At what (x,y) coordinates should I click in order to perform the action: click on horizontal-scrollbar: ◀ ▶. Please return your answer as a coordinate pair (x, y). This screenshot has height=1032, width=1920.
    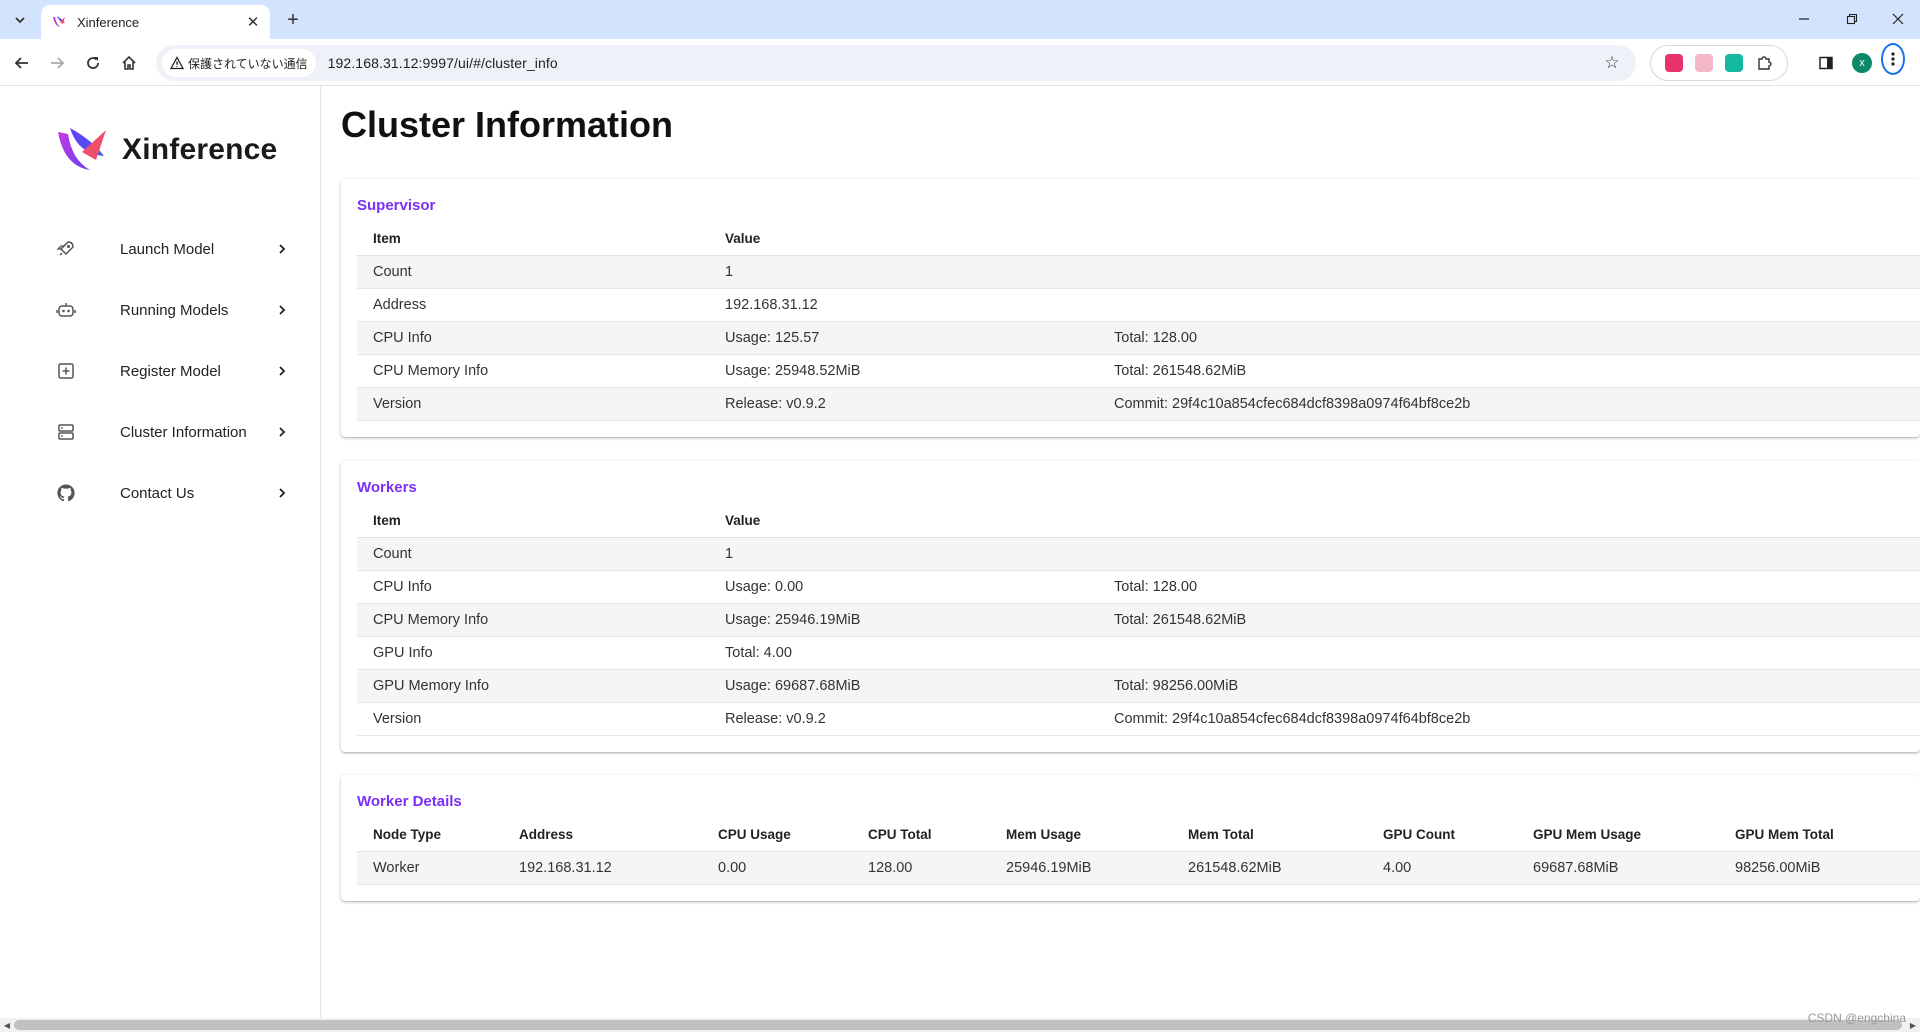
    Looking at the image, I should click on (960, 1025).